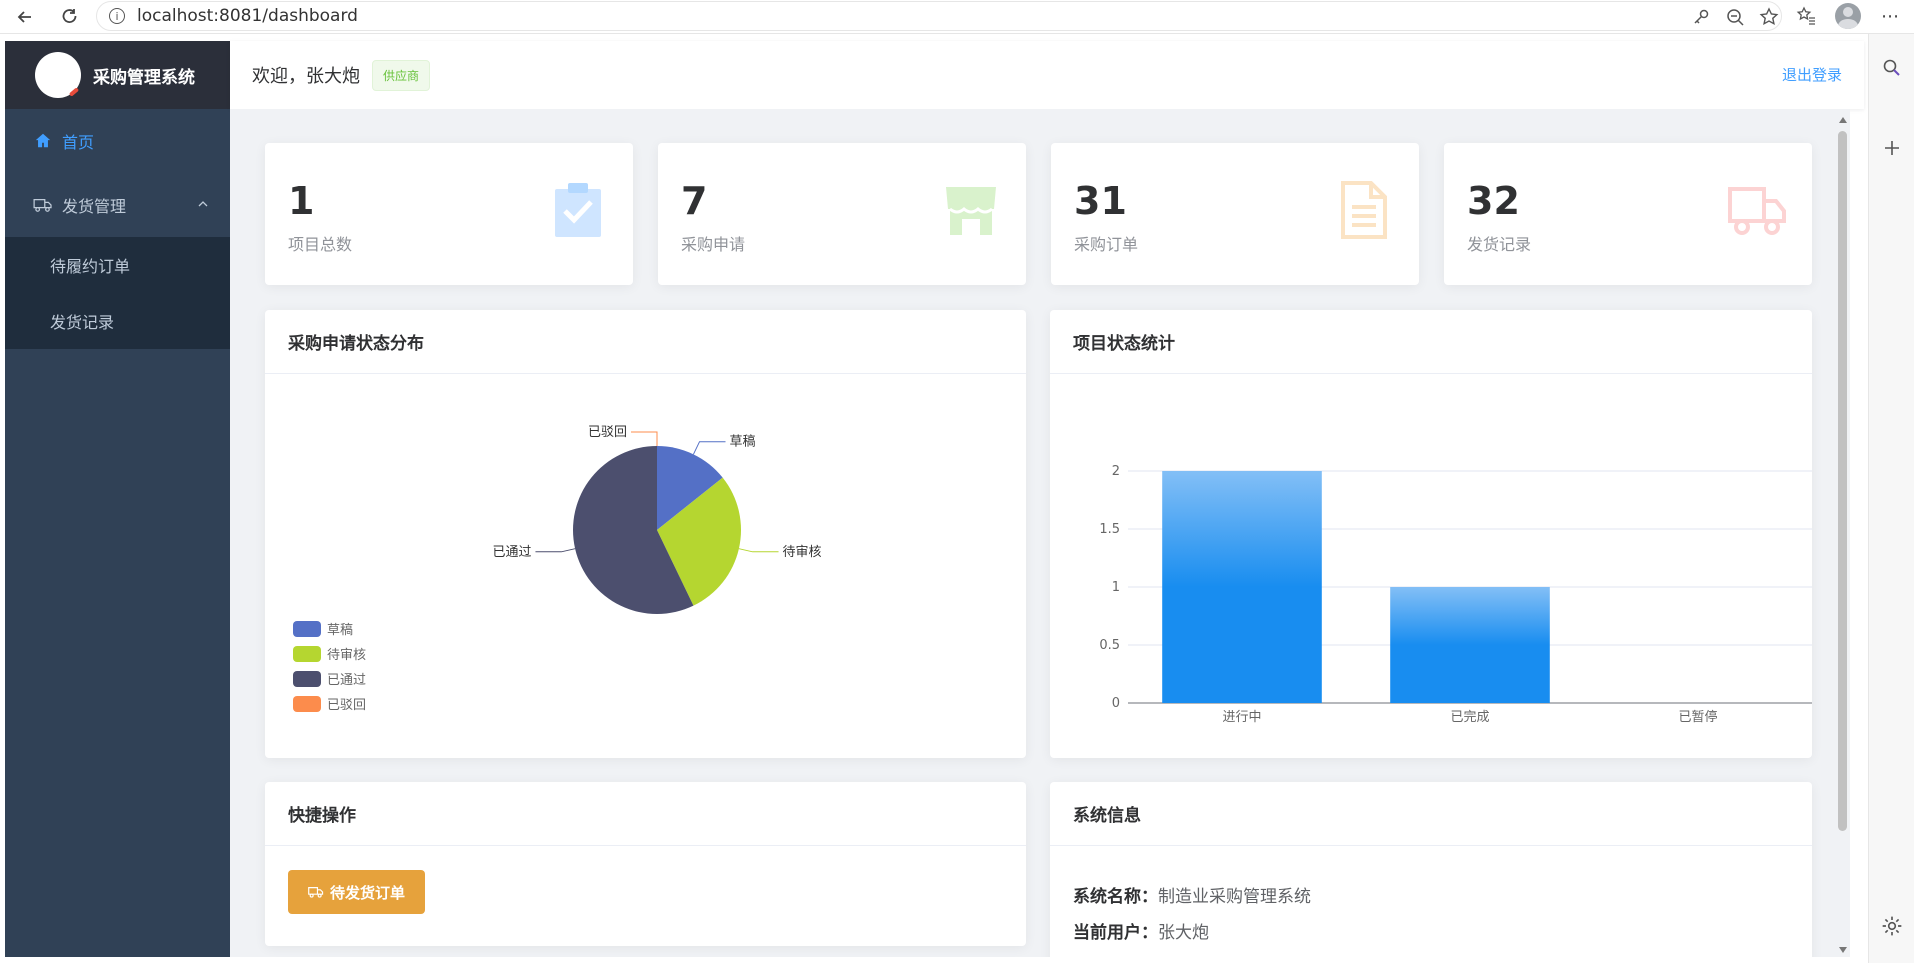  I want to click on y-tick-label: 0.5, so click(1109, 645).